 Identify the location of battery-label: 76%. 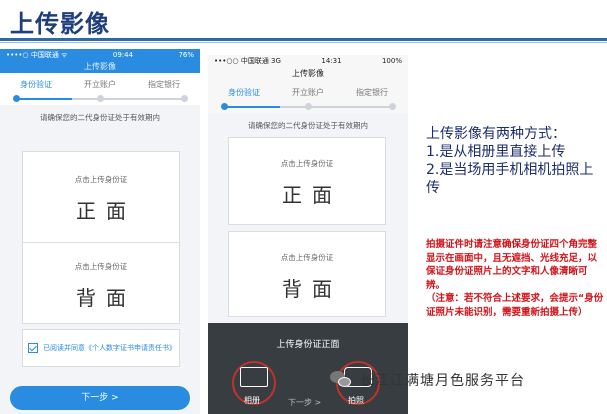
(186, 54).